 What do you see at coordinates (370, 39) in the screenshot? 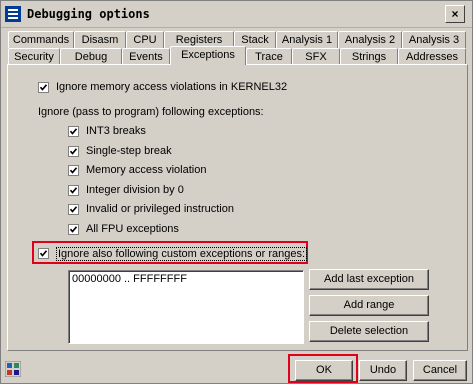
I see `tab-analysis-2: Analysis 2` at bounding box center [370, 39].